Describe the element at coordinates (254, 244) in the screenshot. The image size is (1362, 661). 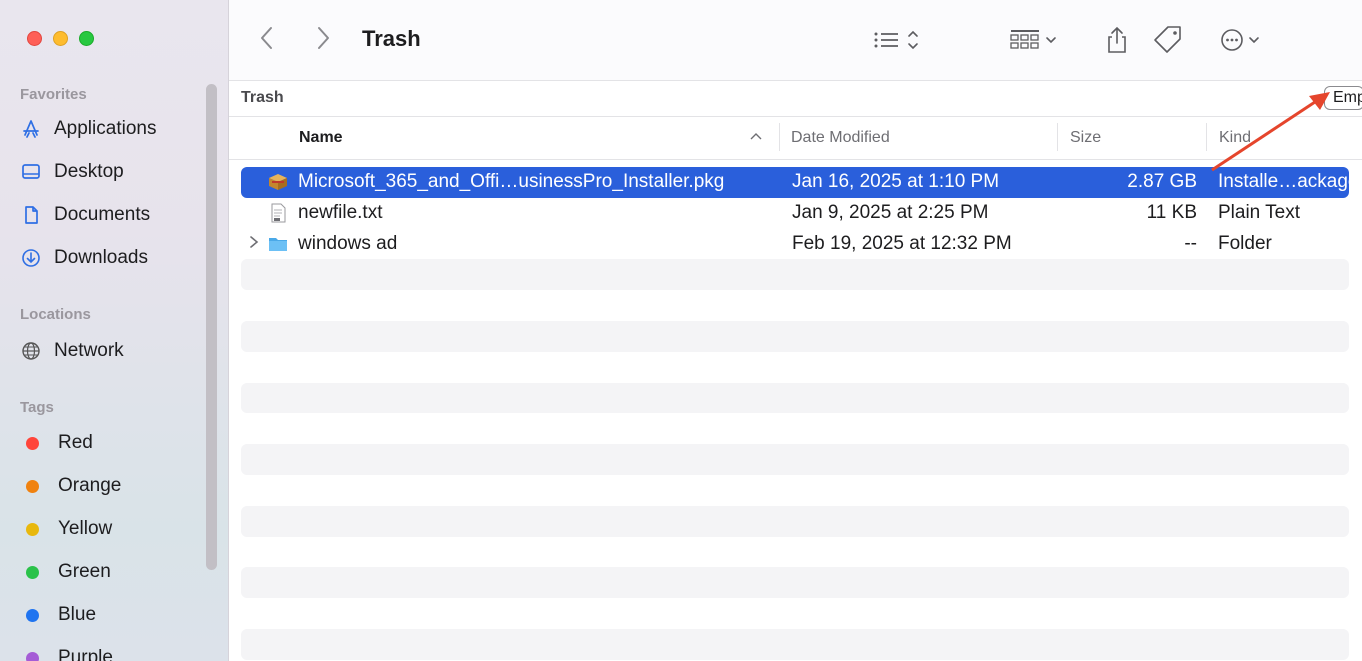
I see `disclosure-chevron-icon` at that location.